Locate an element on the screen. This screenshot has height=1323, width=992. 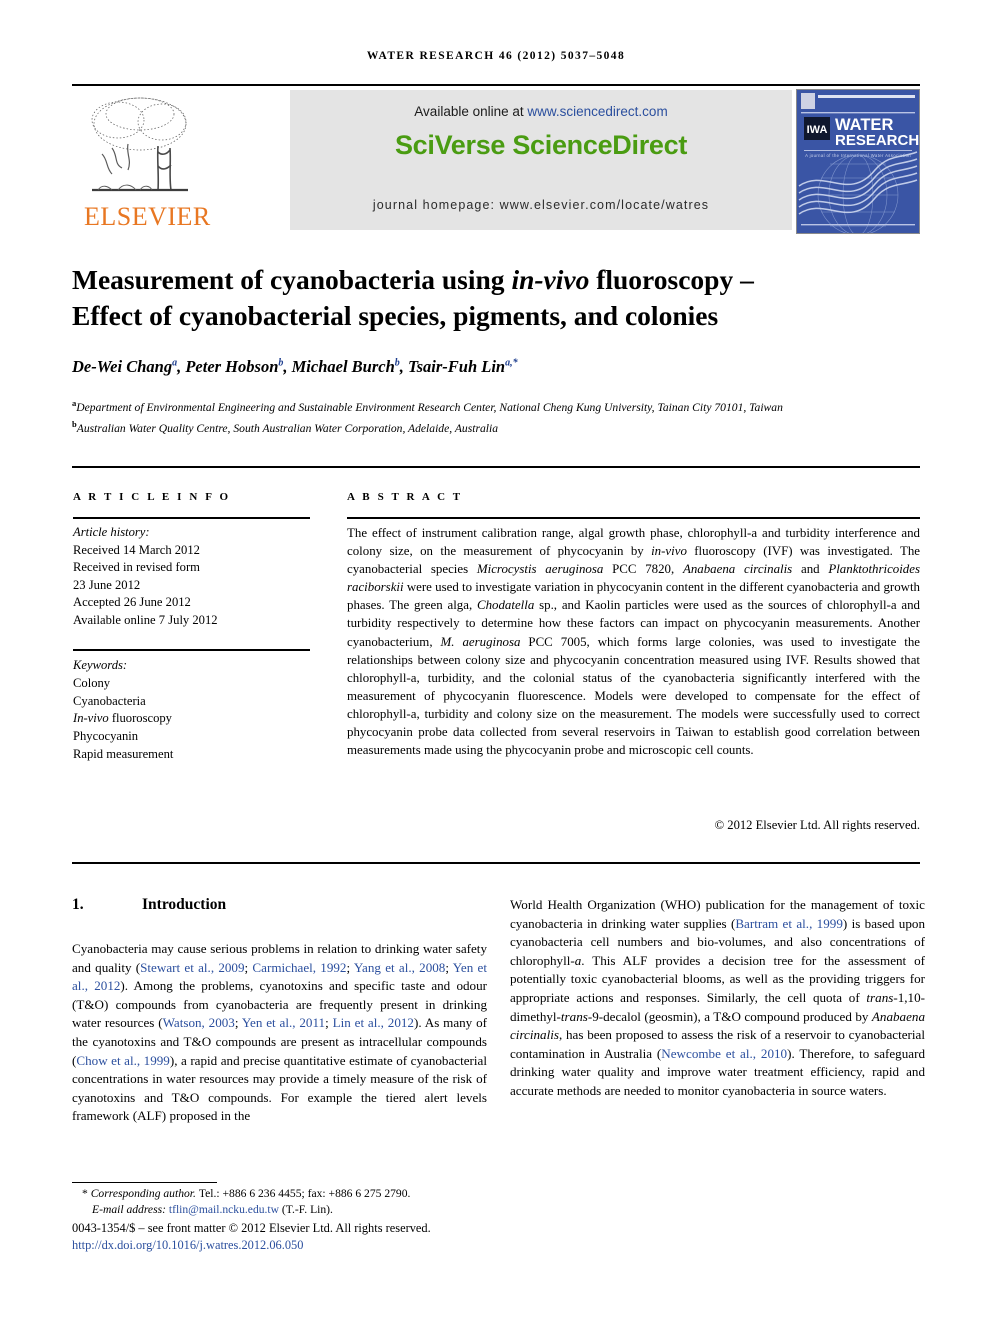
svg-text: IWA is located at coordinates (817, 130).